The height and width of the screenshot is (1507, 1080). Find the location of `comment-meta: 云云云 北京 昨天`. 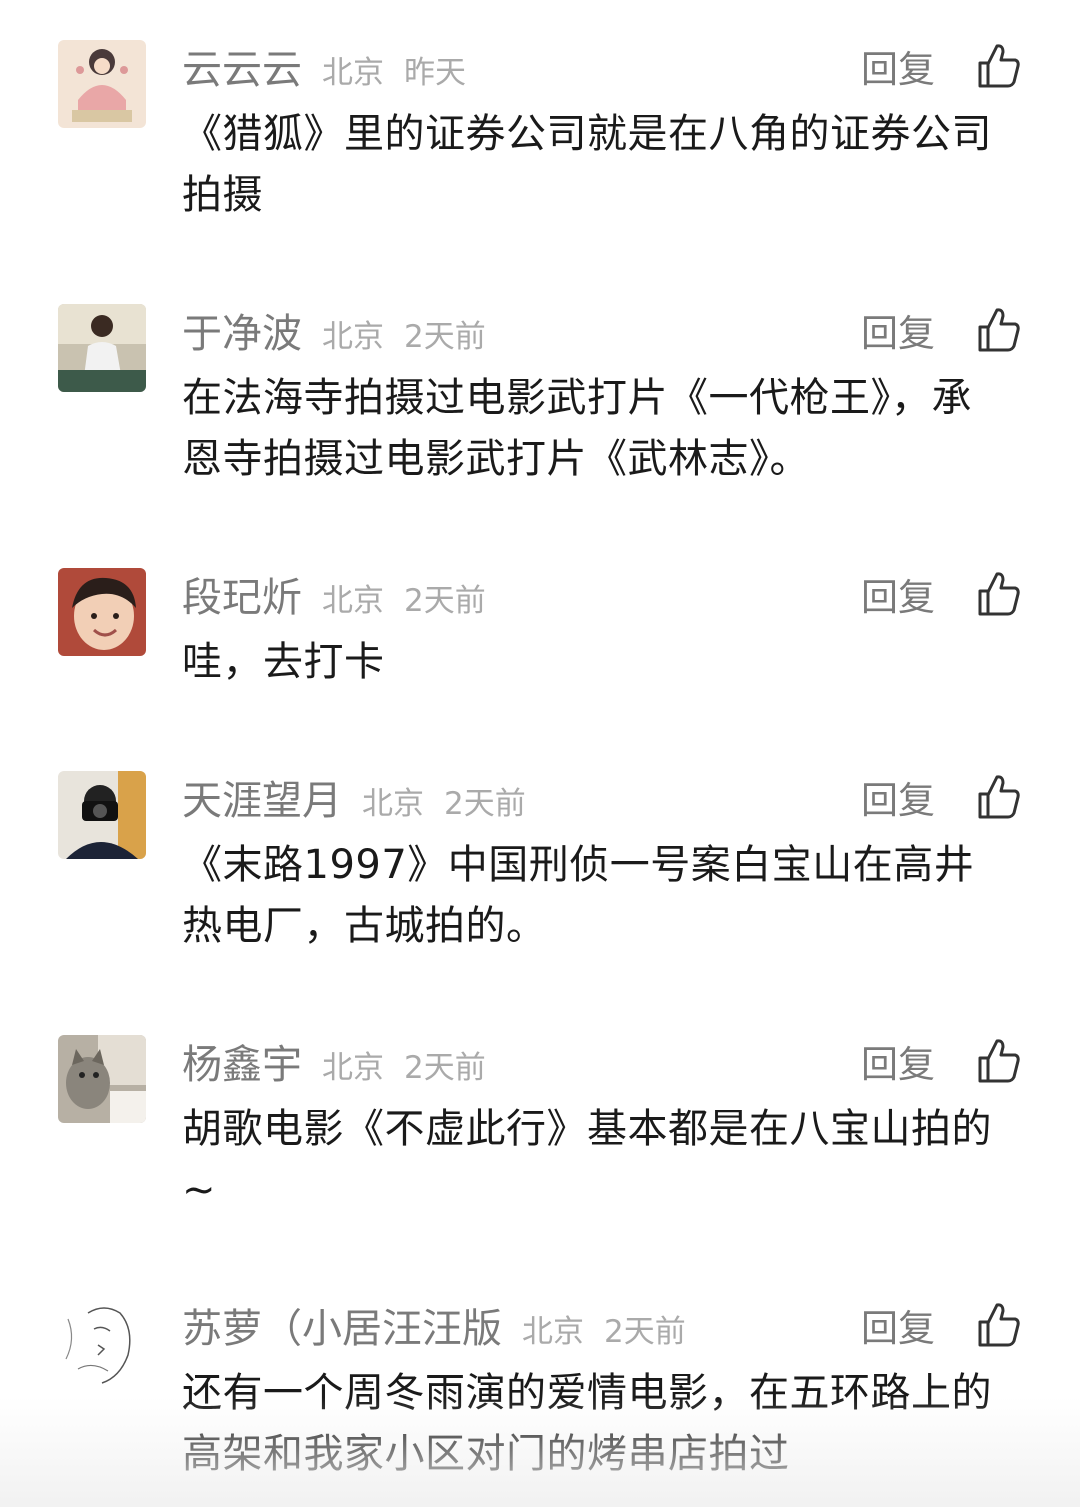

comment-meta: 云云云 北京 昨天 is located at coordinates (324, 70).